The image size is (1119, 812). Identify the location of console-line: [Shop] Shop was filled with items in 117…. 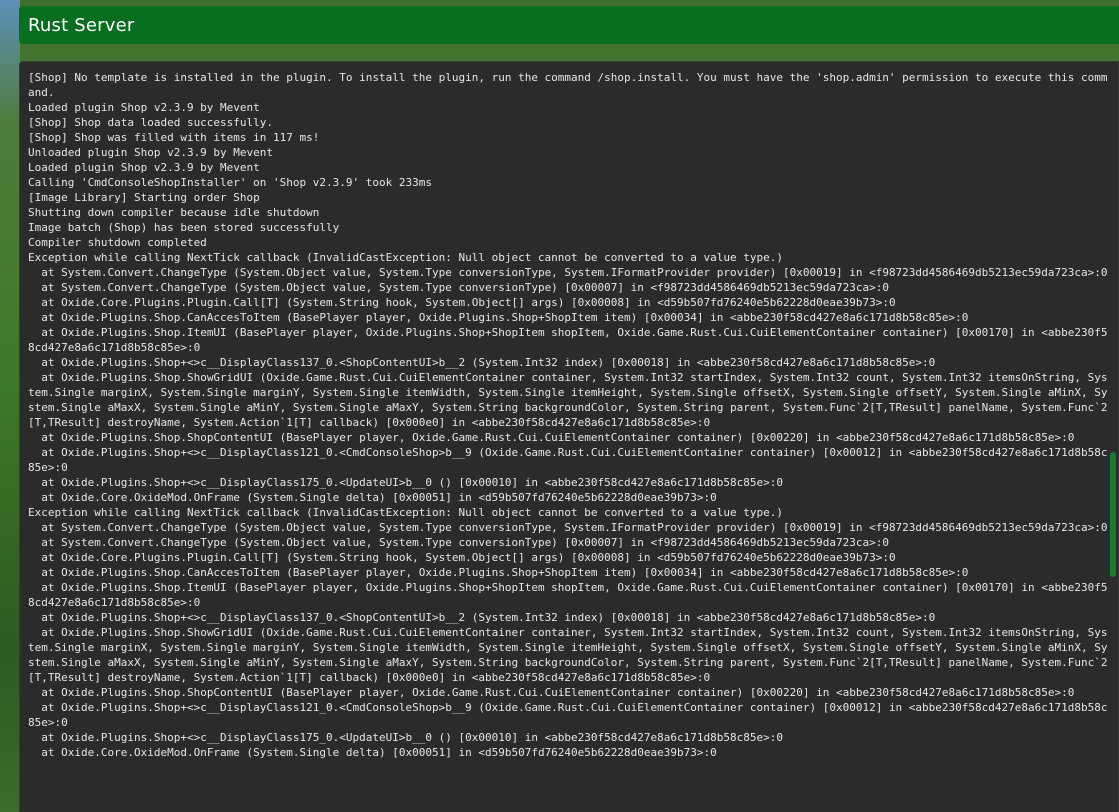
(174, 137).